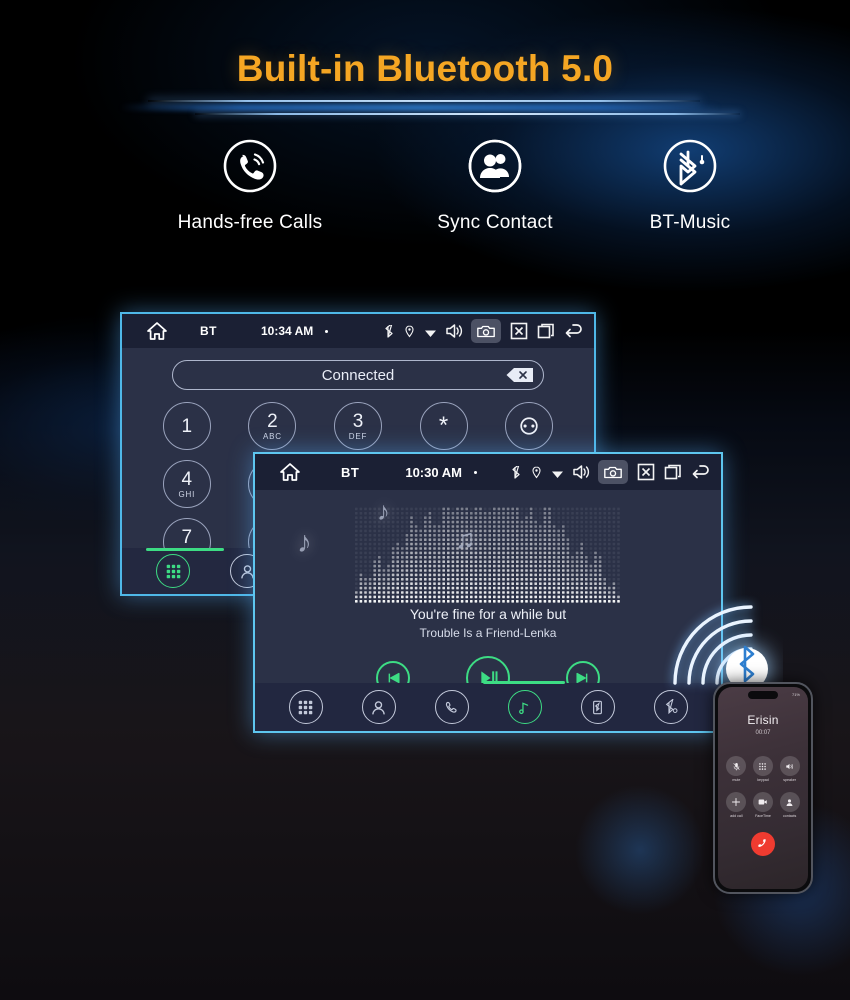 This screenshot has width=850, height=1000. Describe the element at coordinates (425, 109) in the screenshot. I see `title-divider` at that location.